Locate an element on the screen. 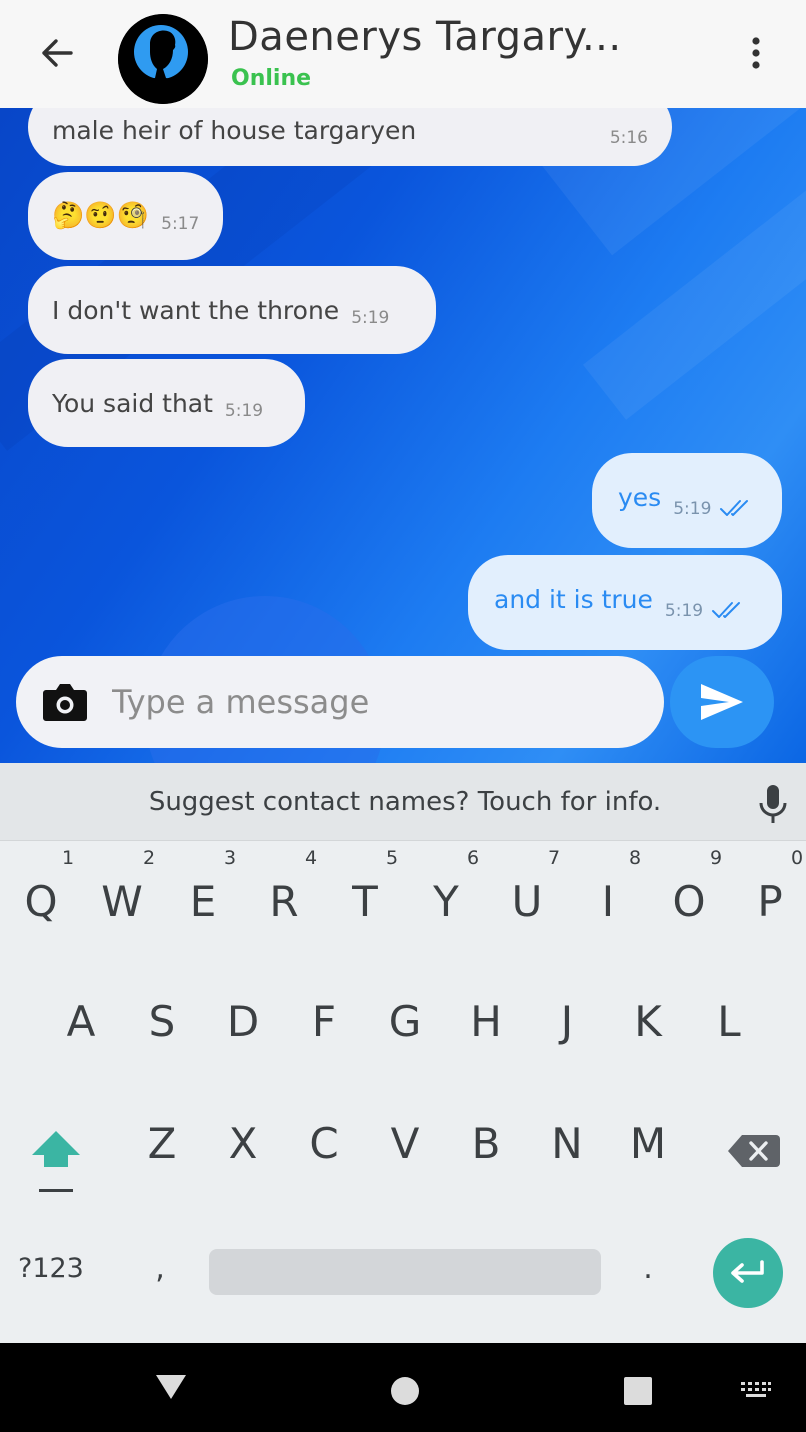  back-button is located at coordinates (57, 53).